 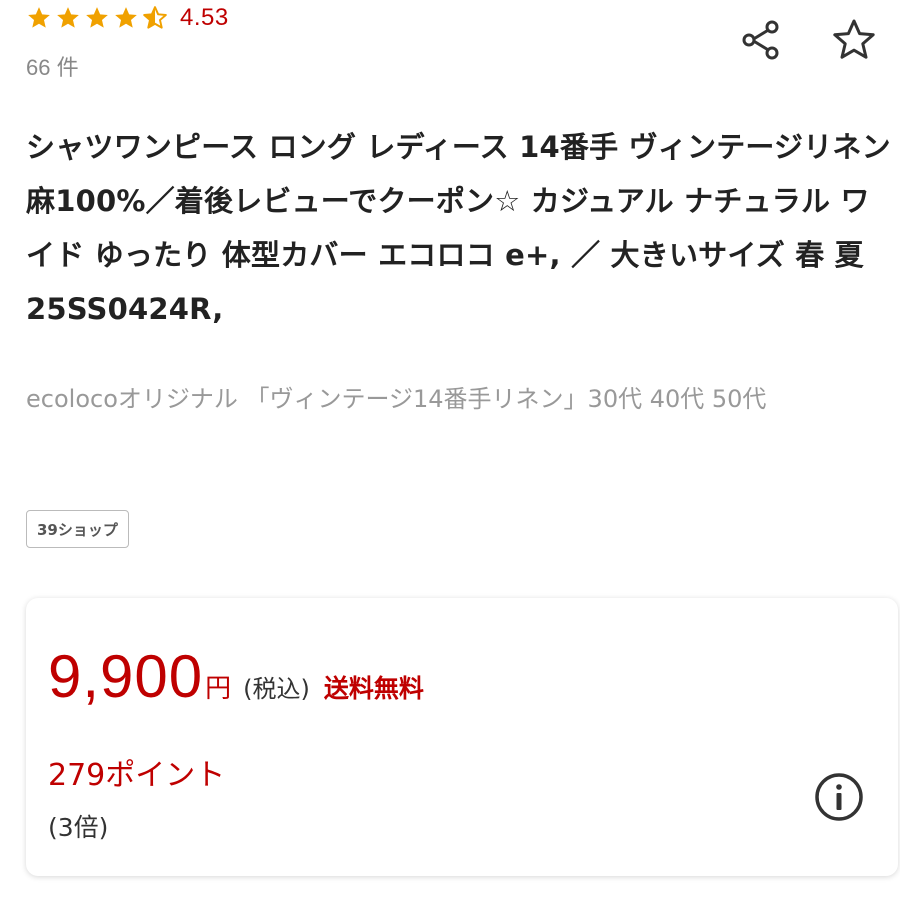 I want to click on review-count: 66 件, so click(x=52, y=66).